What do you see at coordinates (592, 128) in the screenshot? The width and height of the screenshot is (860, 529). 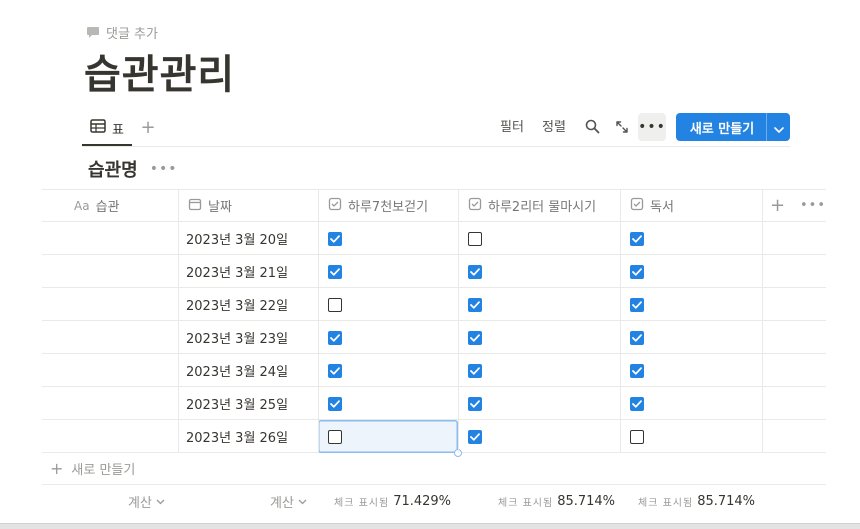 I see `search-button` at bounding box center [592, 128].